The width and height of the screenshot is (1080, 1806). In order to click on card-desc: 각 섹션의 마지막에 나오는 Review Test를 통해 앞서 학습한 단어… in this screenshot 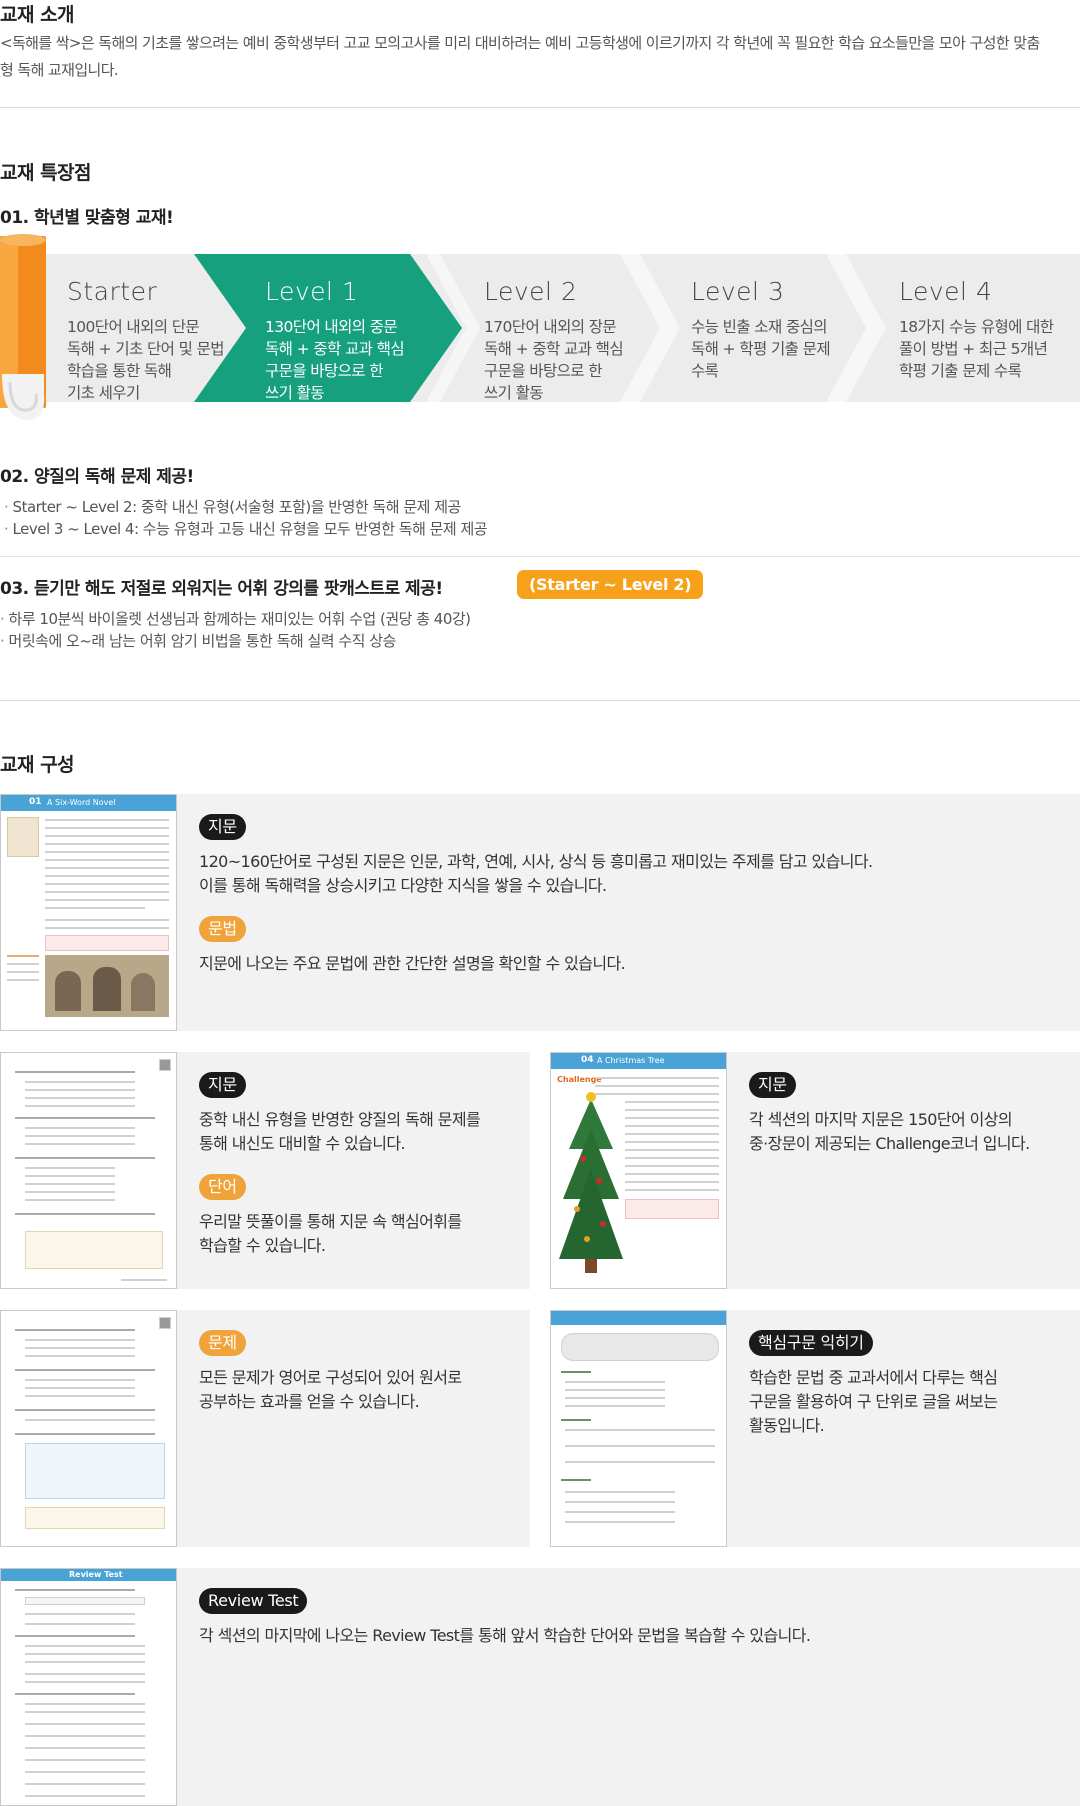, I will do `click(505, 1635)`.